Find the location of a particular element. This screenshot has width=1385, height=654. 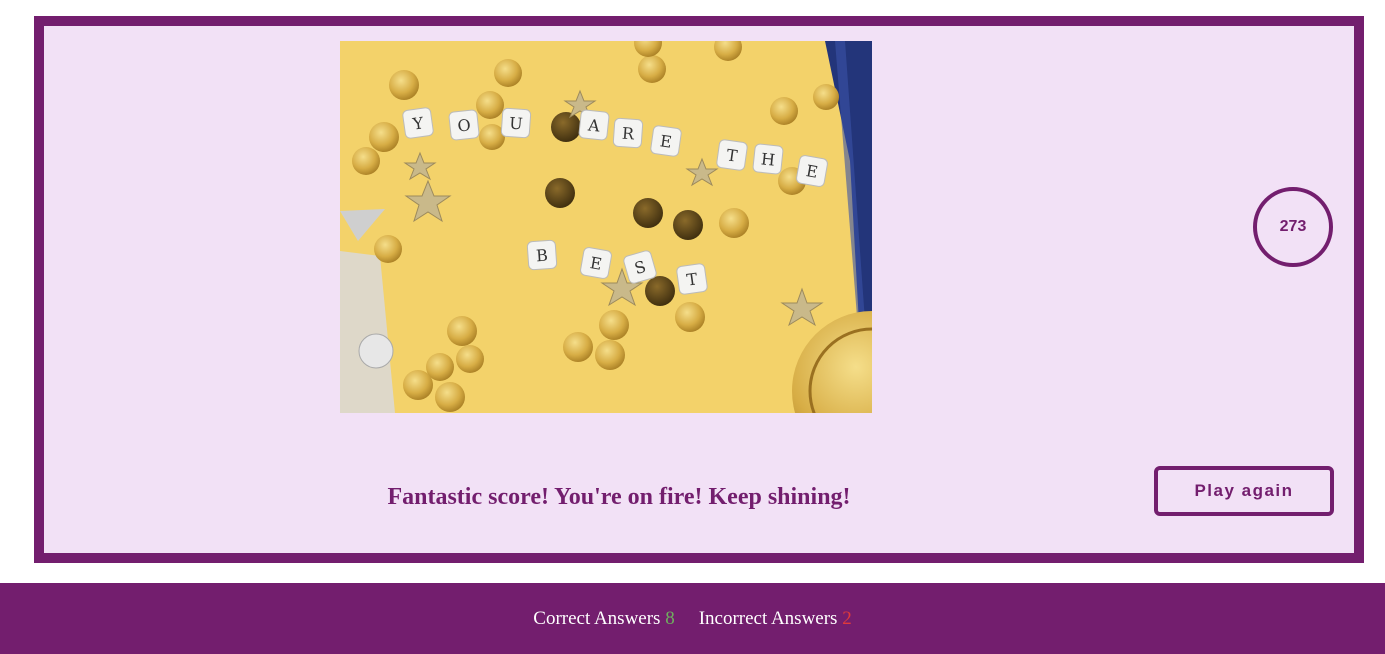

incorrect-answers-count: 2 is located at coordinates (847, 618).